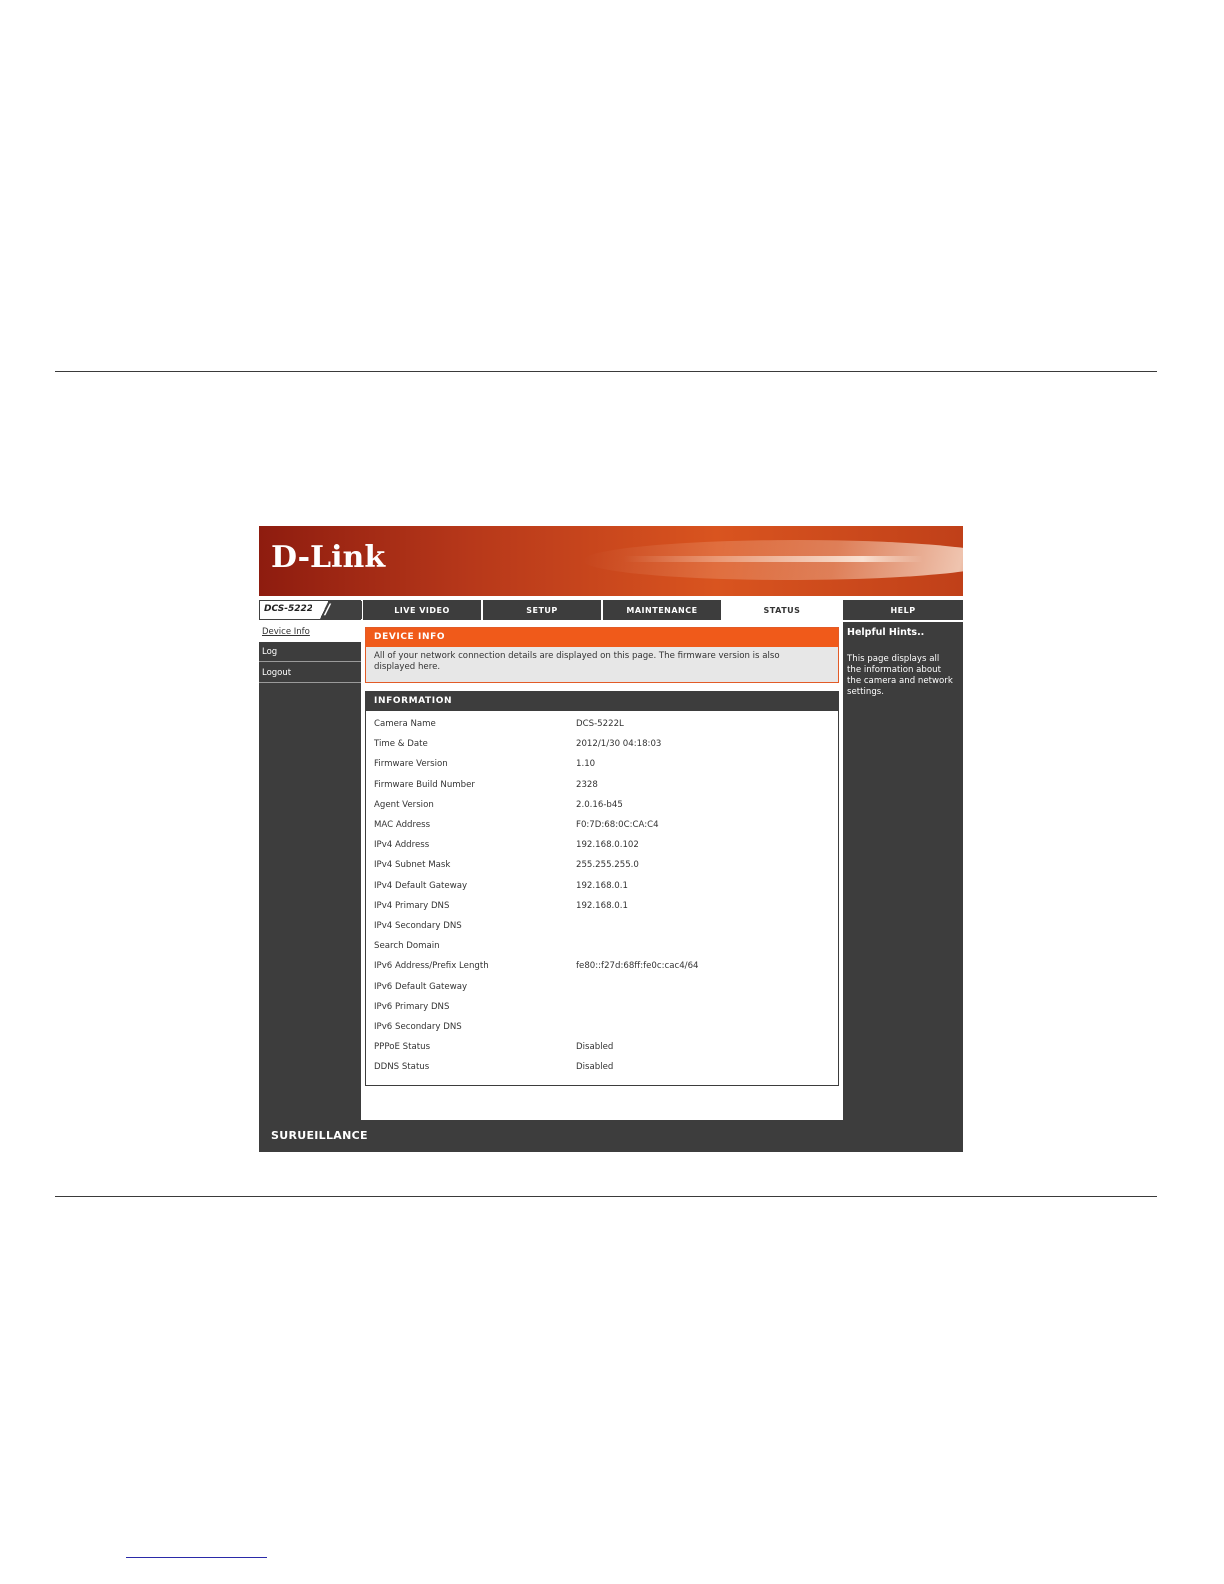  I want to click on info-value: DCS-5222L, so click(600, 724).